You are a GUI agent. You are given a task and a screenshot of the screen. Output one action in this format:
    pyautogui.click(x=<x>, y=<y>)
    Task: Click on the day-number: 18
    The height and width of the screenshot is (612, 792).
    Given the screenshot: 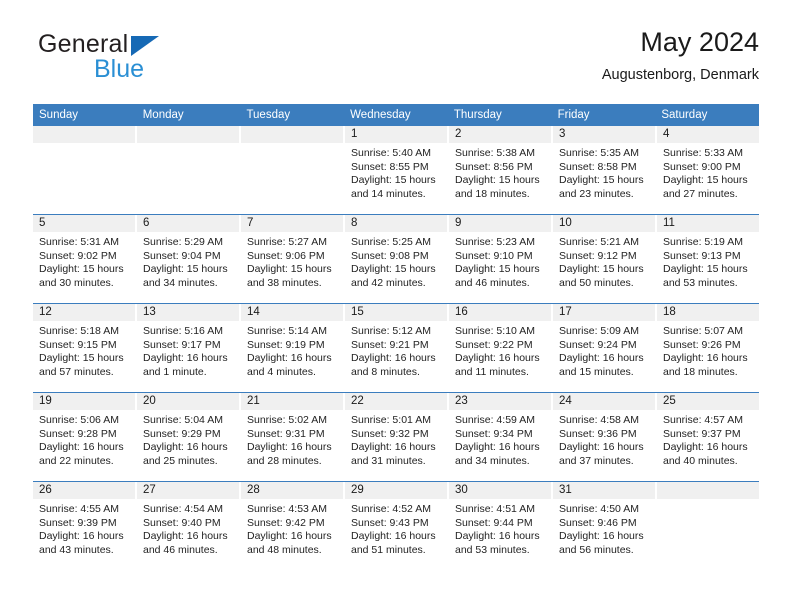 What is the action you would take?
    pyautogui.click(x=708, y=312)
    